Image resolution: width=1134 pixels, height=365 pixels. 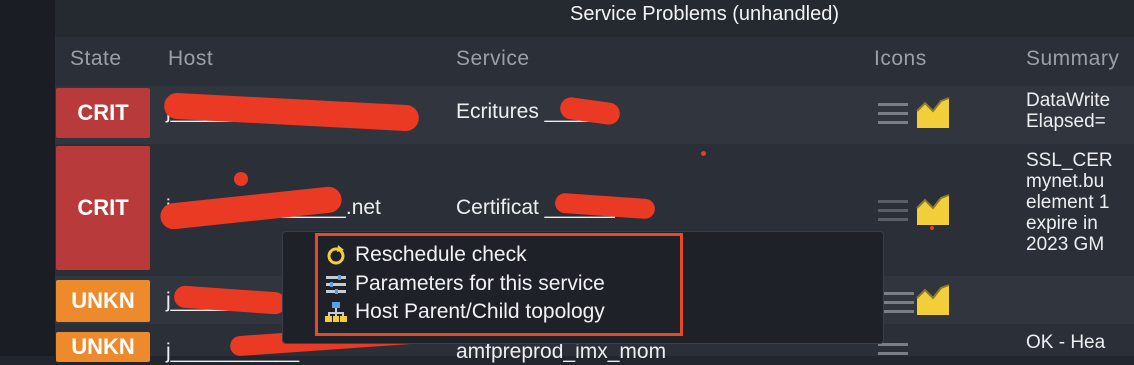 What do you see at coordinates (1068, 111) in the screenshot?
I see `summary-text: DataWrite Elapsed=` at bounding box center [1068, 111].